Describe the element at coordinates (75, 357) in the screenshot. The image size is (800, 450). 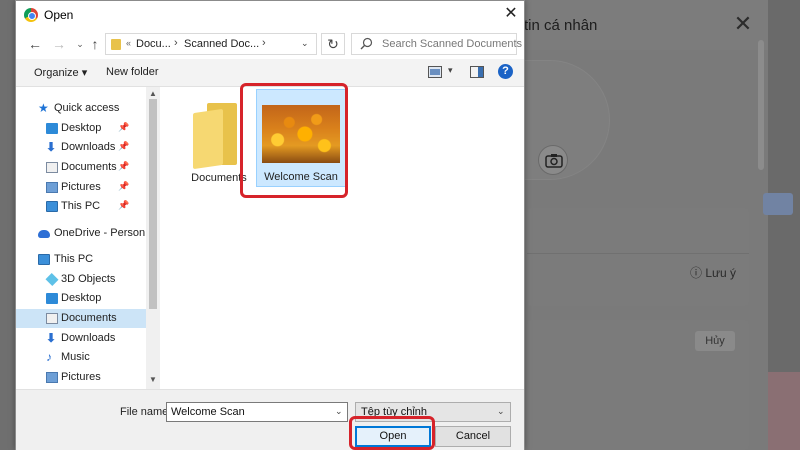
I see `sidebar-item-label: Music` at that location.